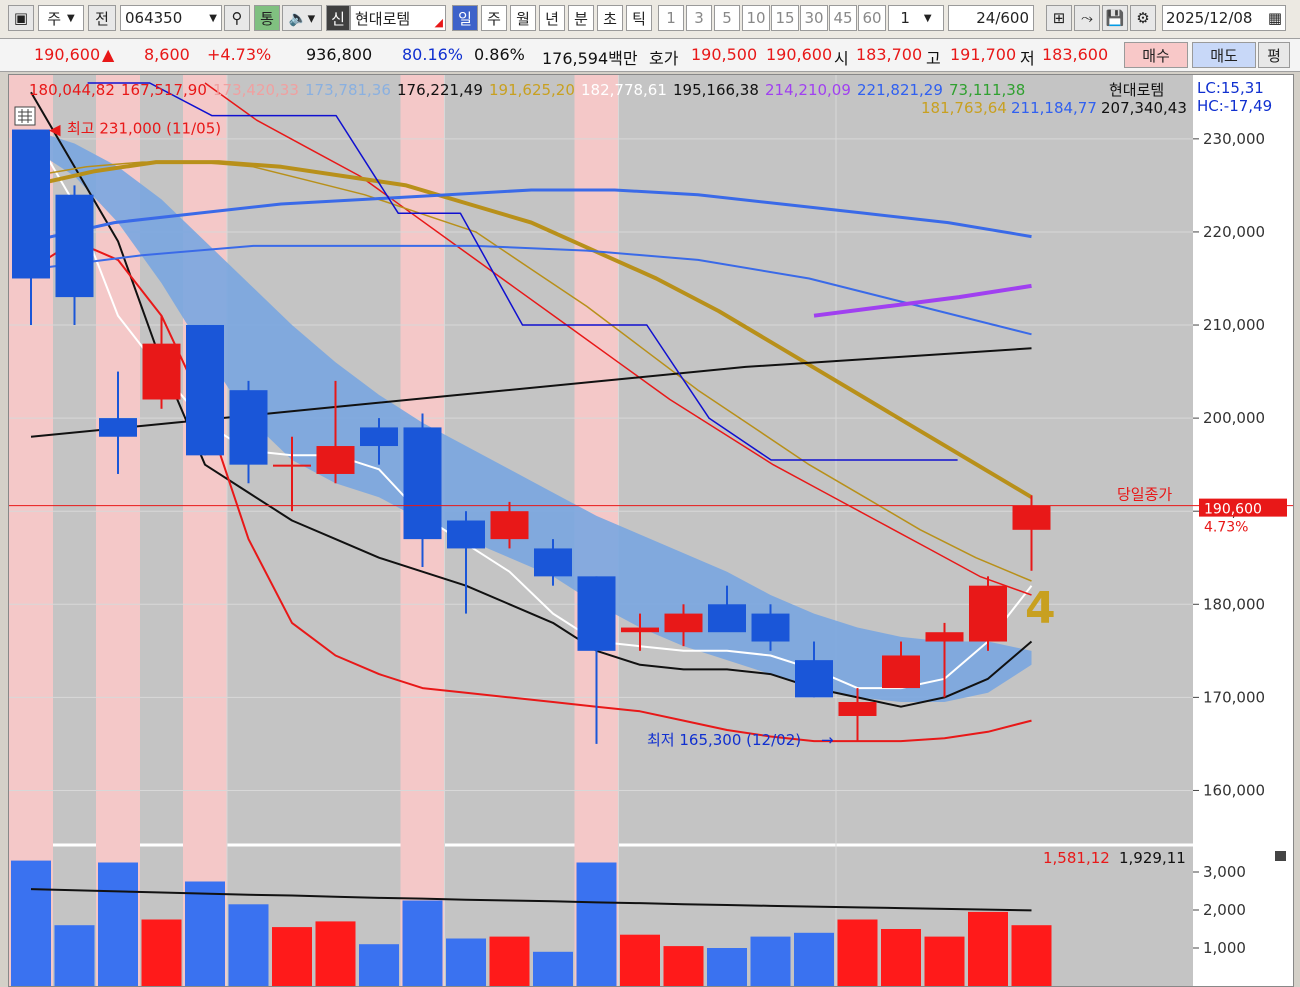 The width and height of the screenshot is (1300, 987). What do you see at coordinates (933, 58) in the screenshot?
I see `high-label: 고` at bounding box center [933, 58].